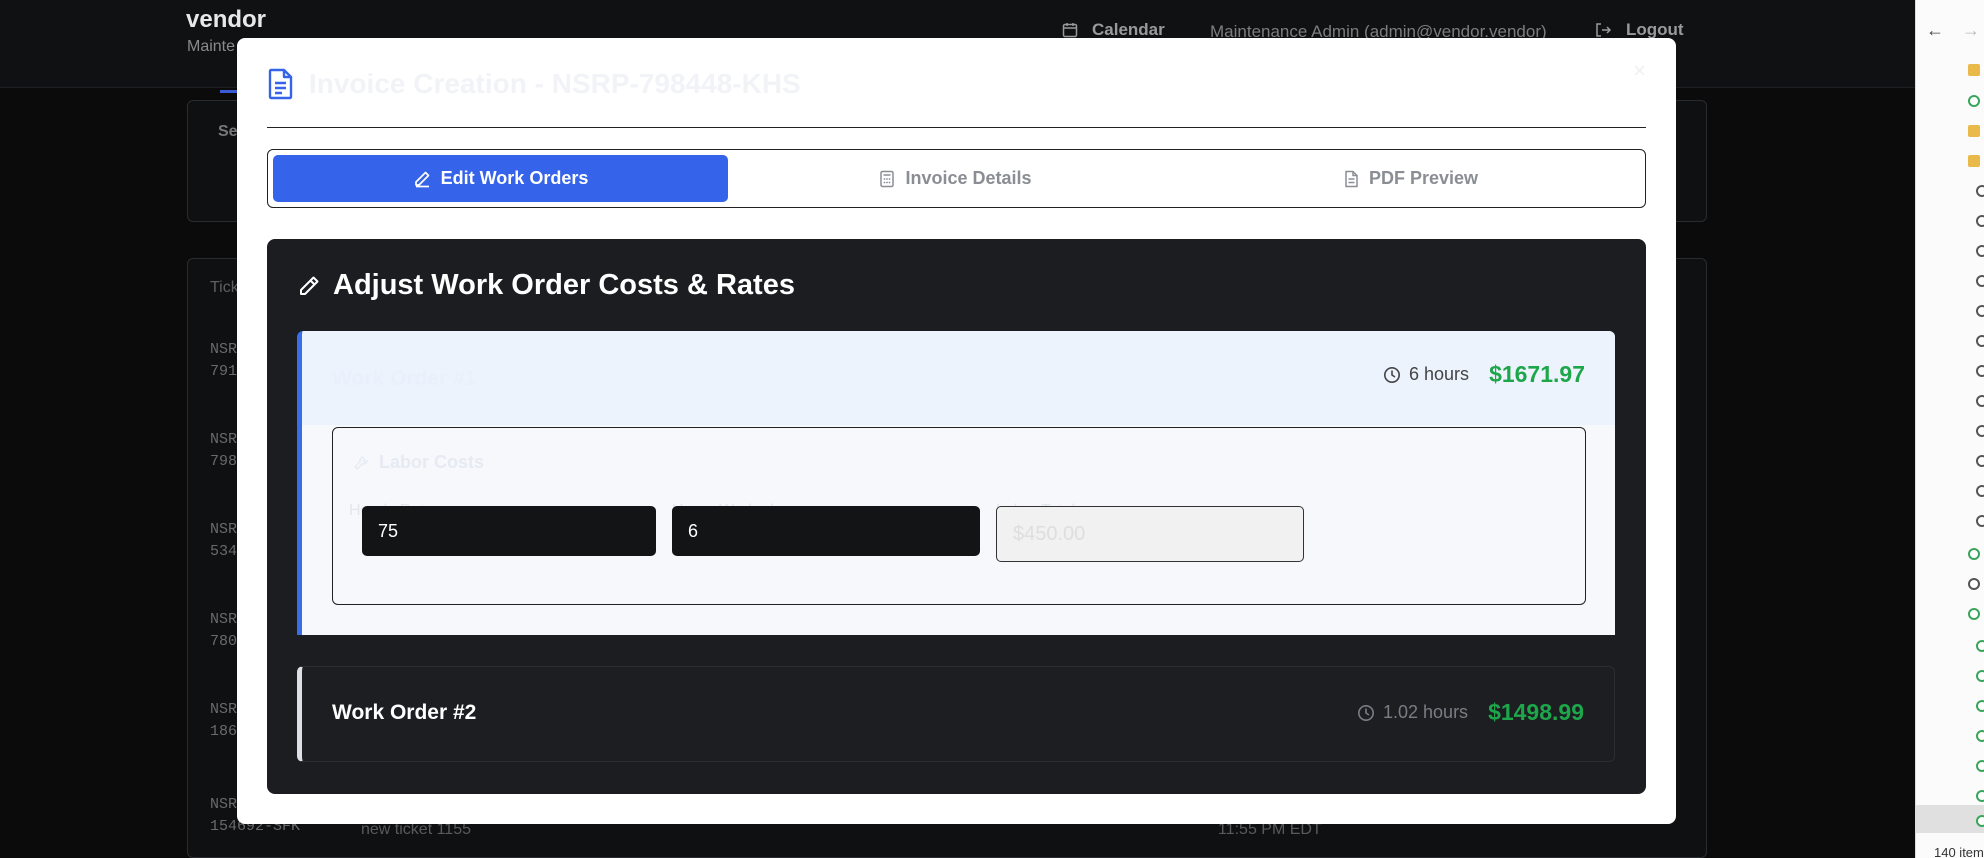 This screenshot has height=858, width=1984. Describe the element at coordinates (1971, 30) in the screenshot. I see `forward-arrow-icon: →` at that location.